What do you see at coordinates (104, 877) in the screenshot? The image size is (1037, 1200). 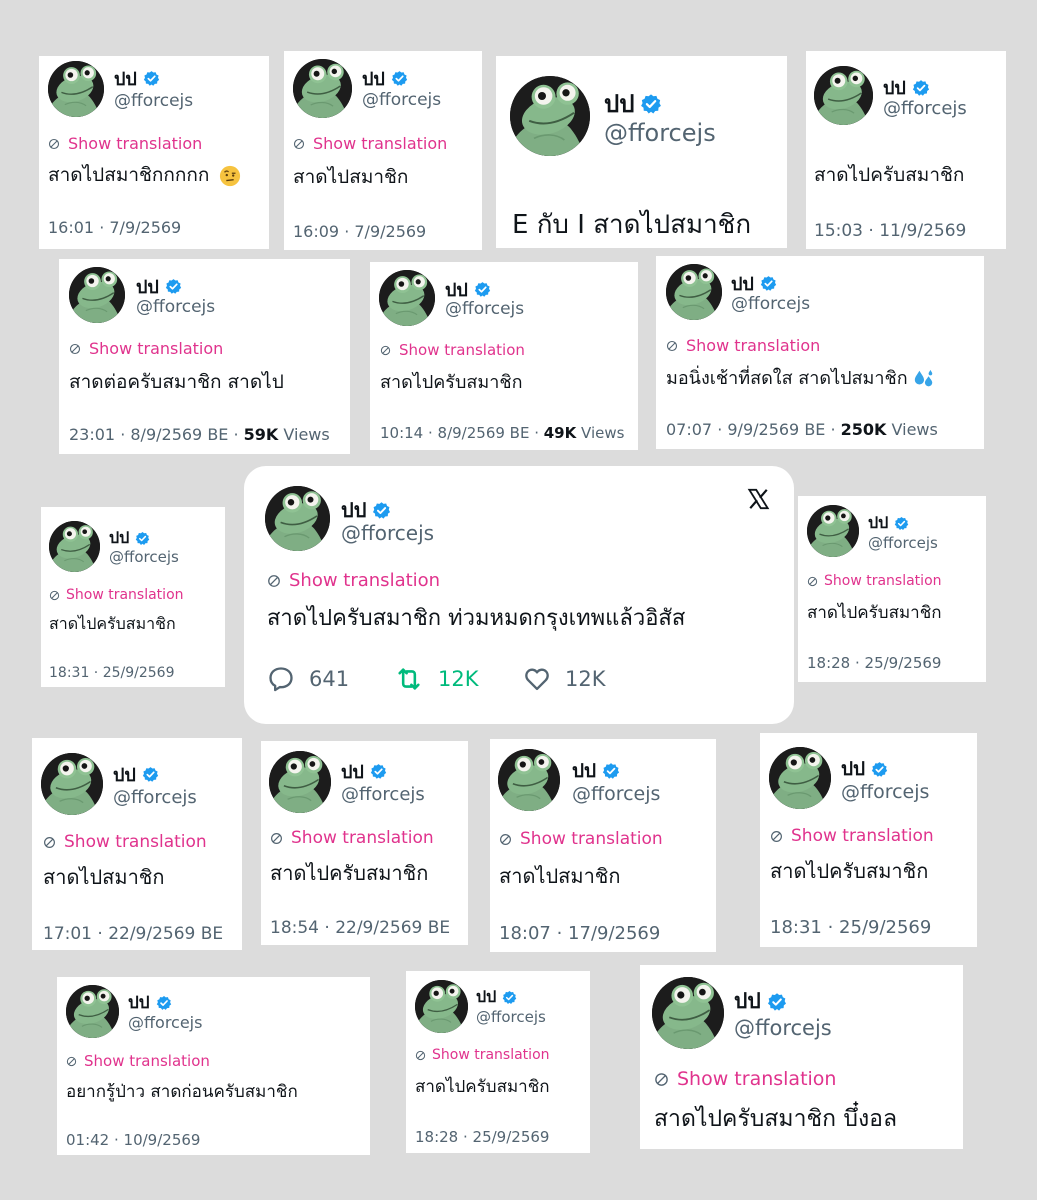 I see `tweet-text: สาดไปสมาชิก` at bounding box center [104, 877].